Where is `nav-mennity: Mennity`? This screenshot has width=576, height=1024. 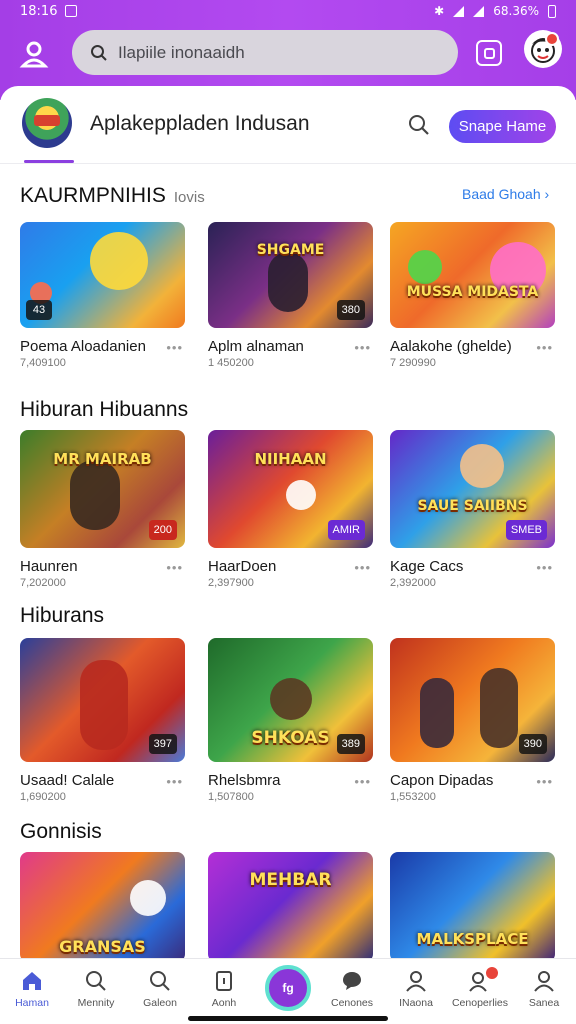
nav-mennity: Mennity is located at coordinates (96, 991).